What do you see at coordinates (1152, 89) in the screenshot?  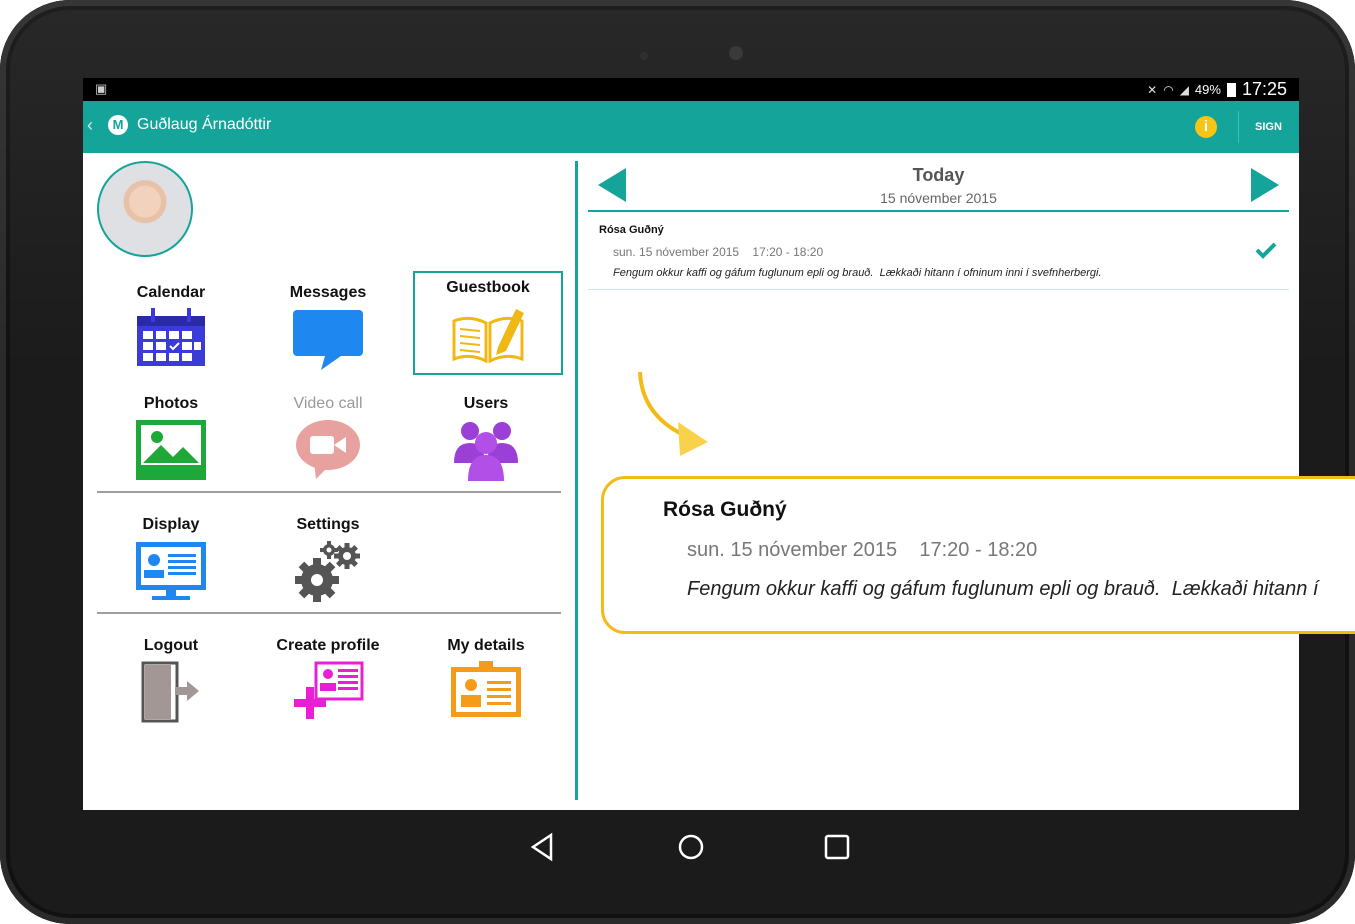 I see `mute-icon: ✕` at bounding box center [1152, 89].